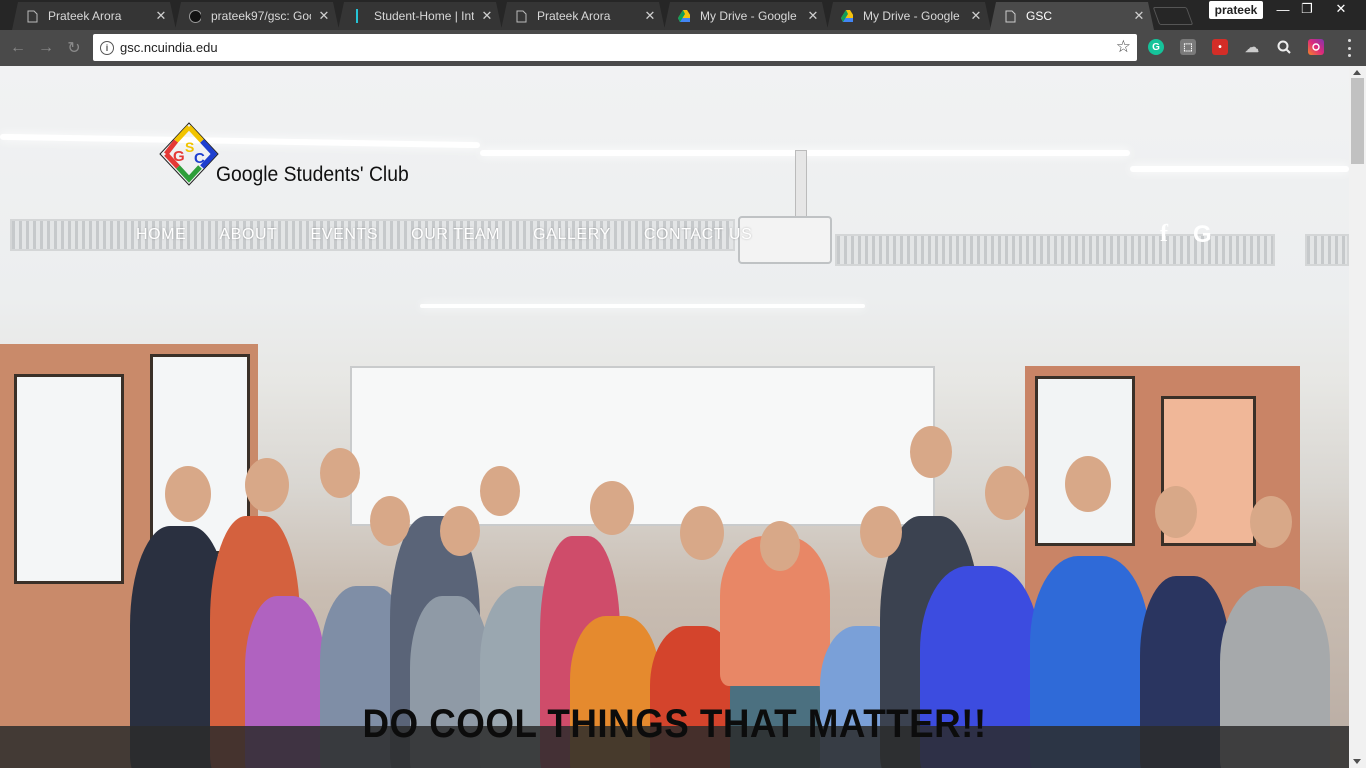  What do you see at coordinates (345, 235) in the screenshot?
I see `nav-events: EVENTS` at bounding box center [345, 235].